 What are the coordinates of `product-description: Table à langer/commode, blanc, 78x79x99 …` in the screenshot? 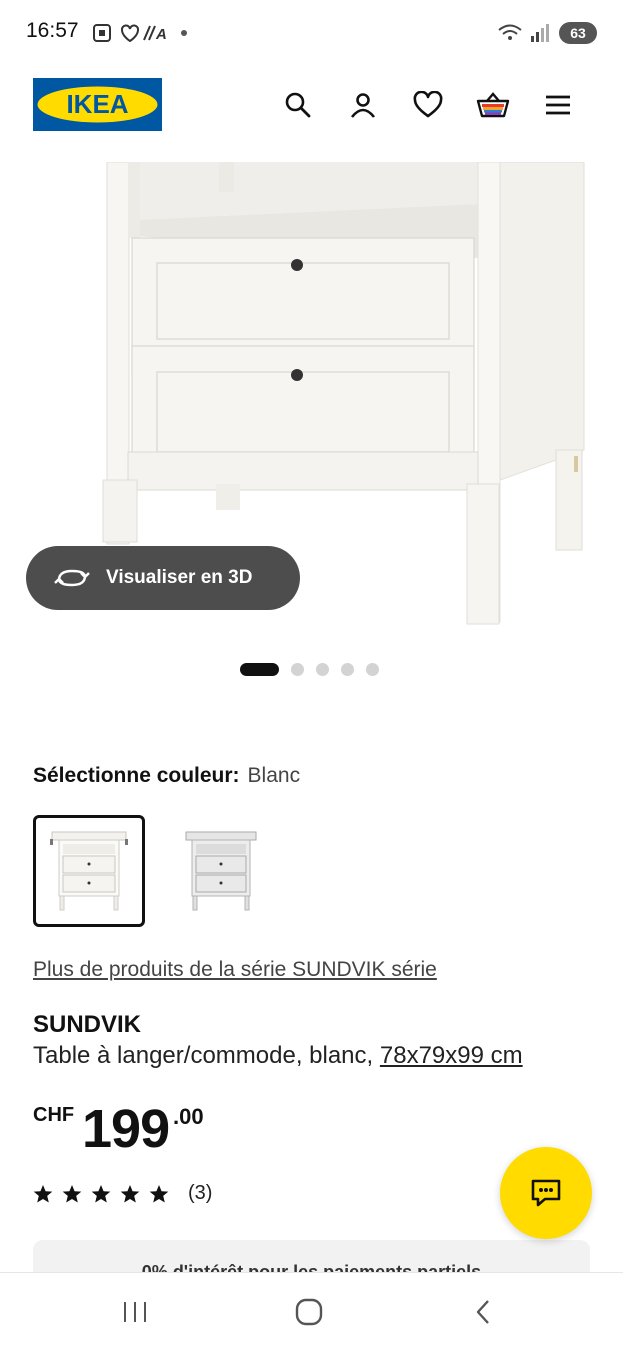 It's located at (278, 1056).